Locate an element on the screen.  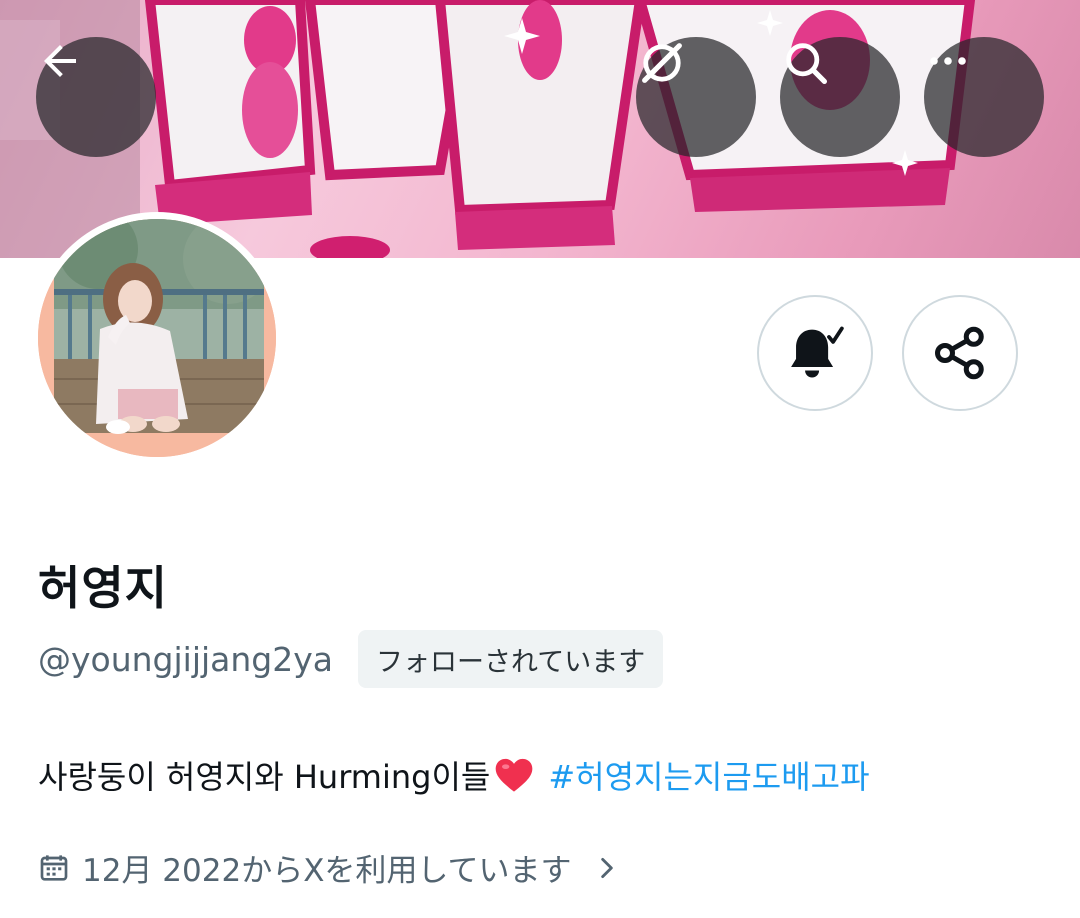
joined-date-row: 12月 2022からXを利用しています is located at coordinates (329, 867).